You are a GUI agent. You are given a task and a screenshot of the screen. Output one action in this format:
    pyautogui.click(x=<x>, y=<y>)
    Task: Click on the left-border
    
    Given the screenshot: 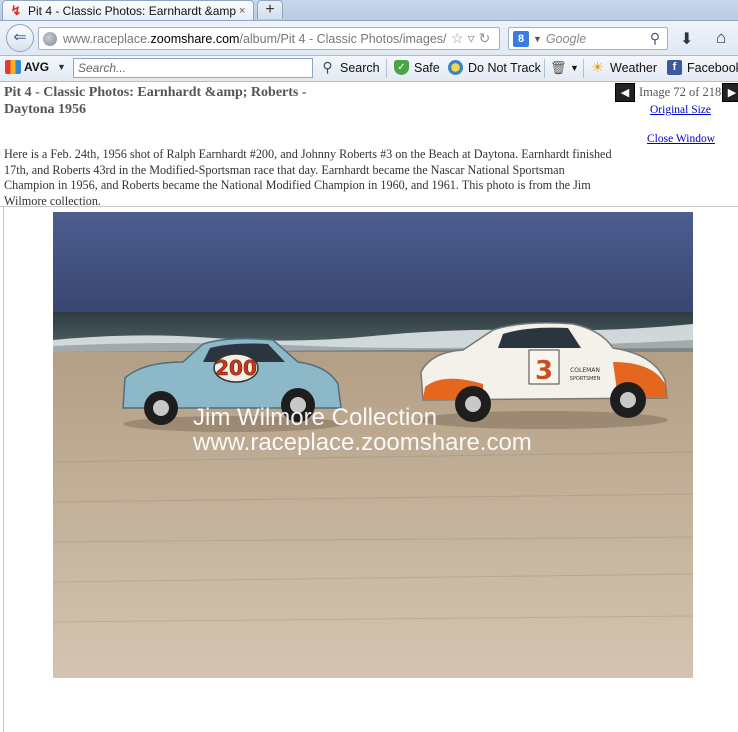 What is the action you would take?
    pyautogui.click(x=3, y=469)
    